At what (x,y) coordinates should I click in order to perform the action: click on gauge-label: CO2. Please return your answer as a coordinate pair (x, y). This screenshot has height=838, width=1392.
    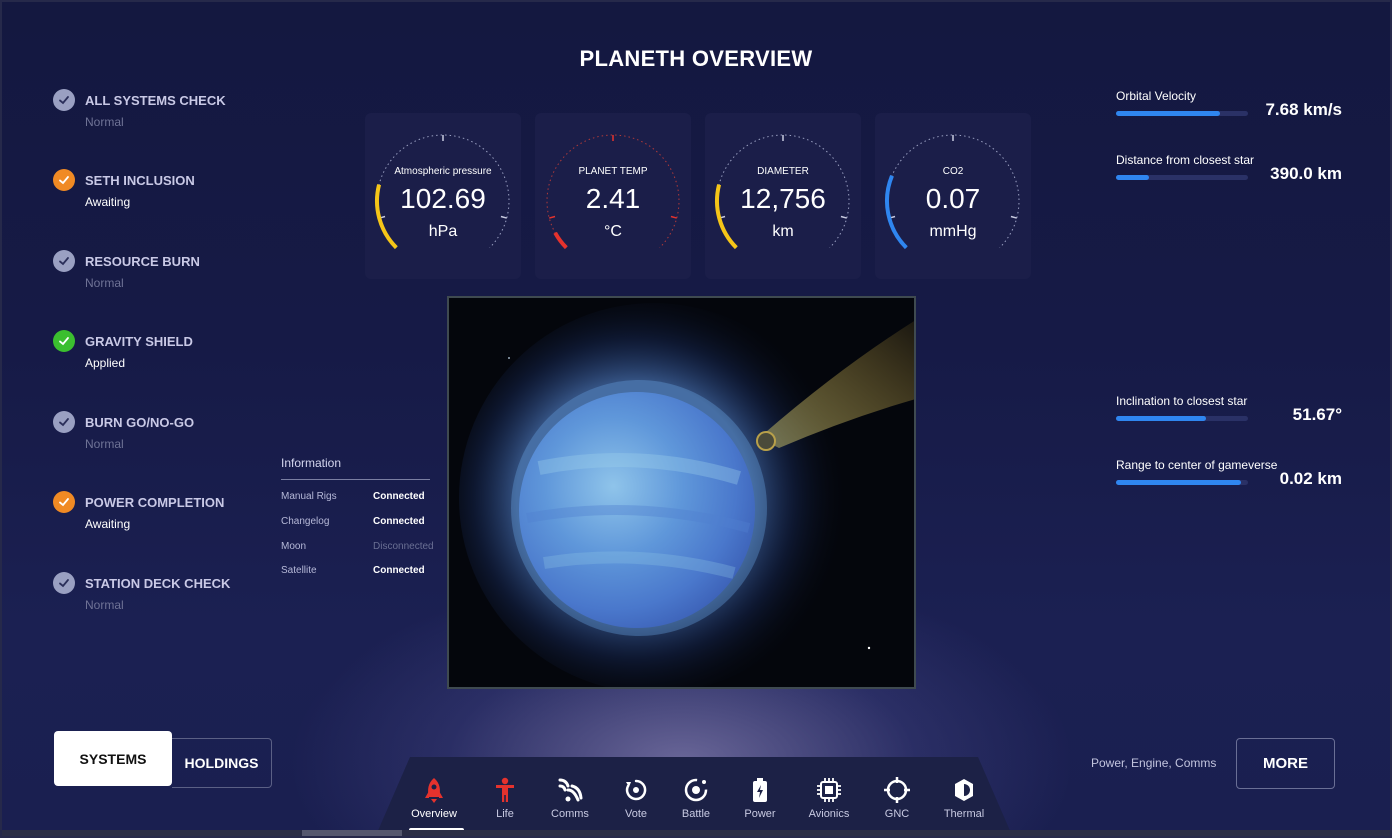
    Looking at the image, I should click on (953, 171).